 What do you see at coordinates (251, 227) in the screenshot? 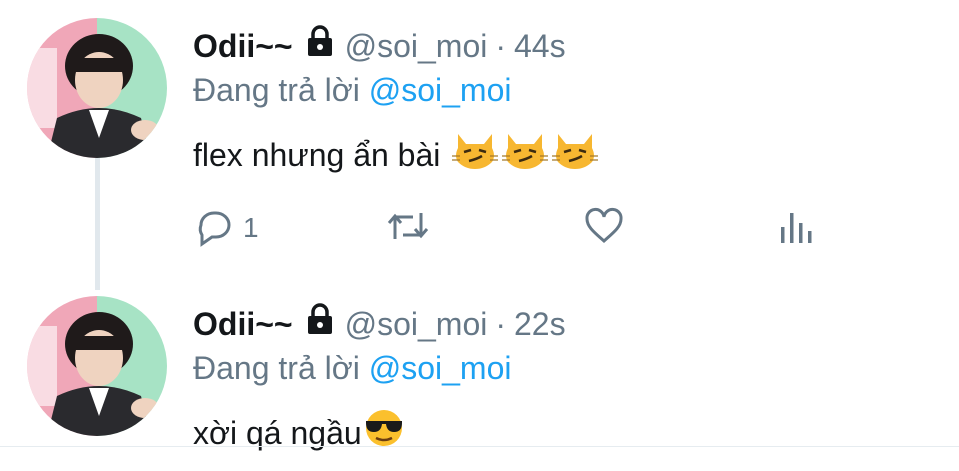
I see `reply-count: 1` at bounding box center [251, 227].